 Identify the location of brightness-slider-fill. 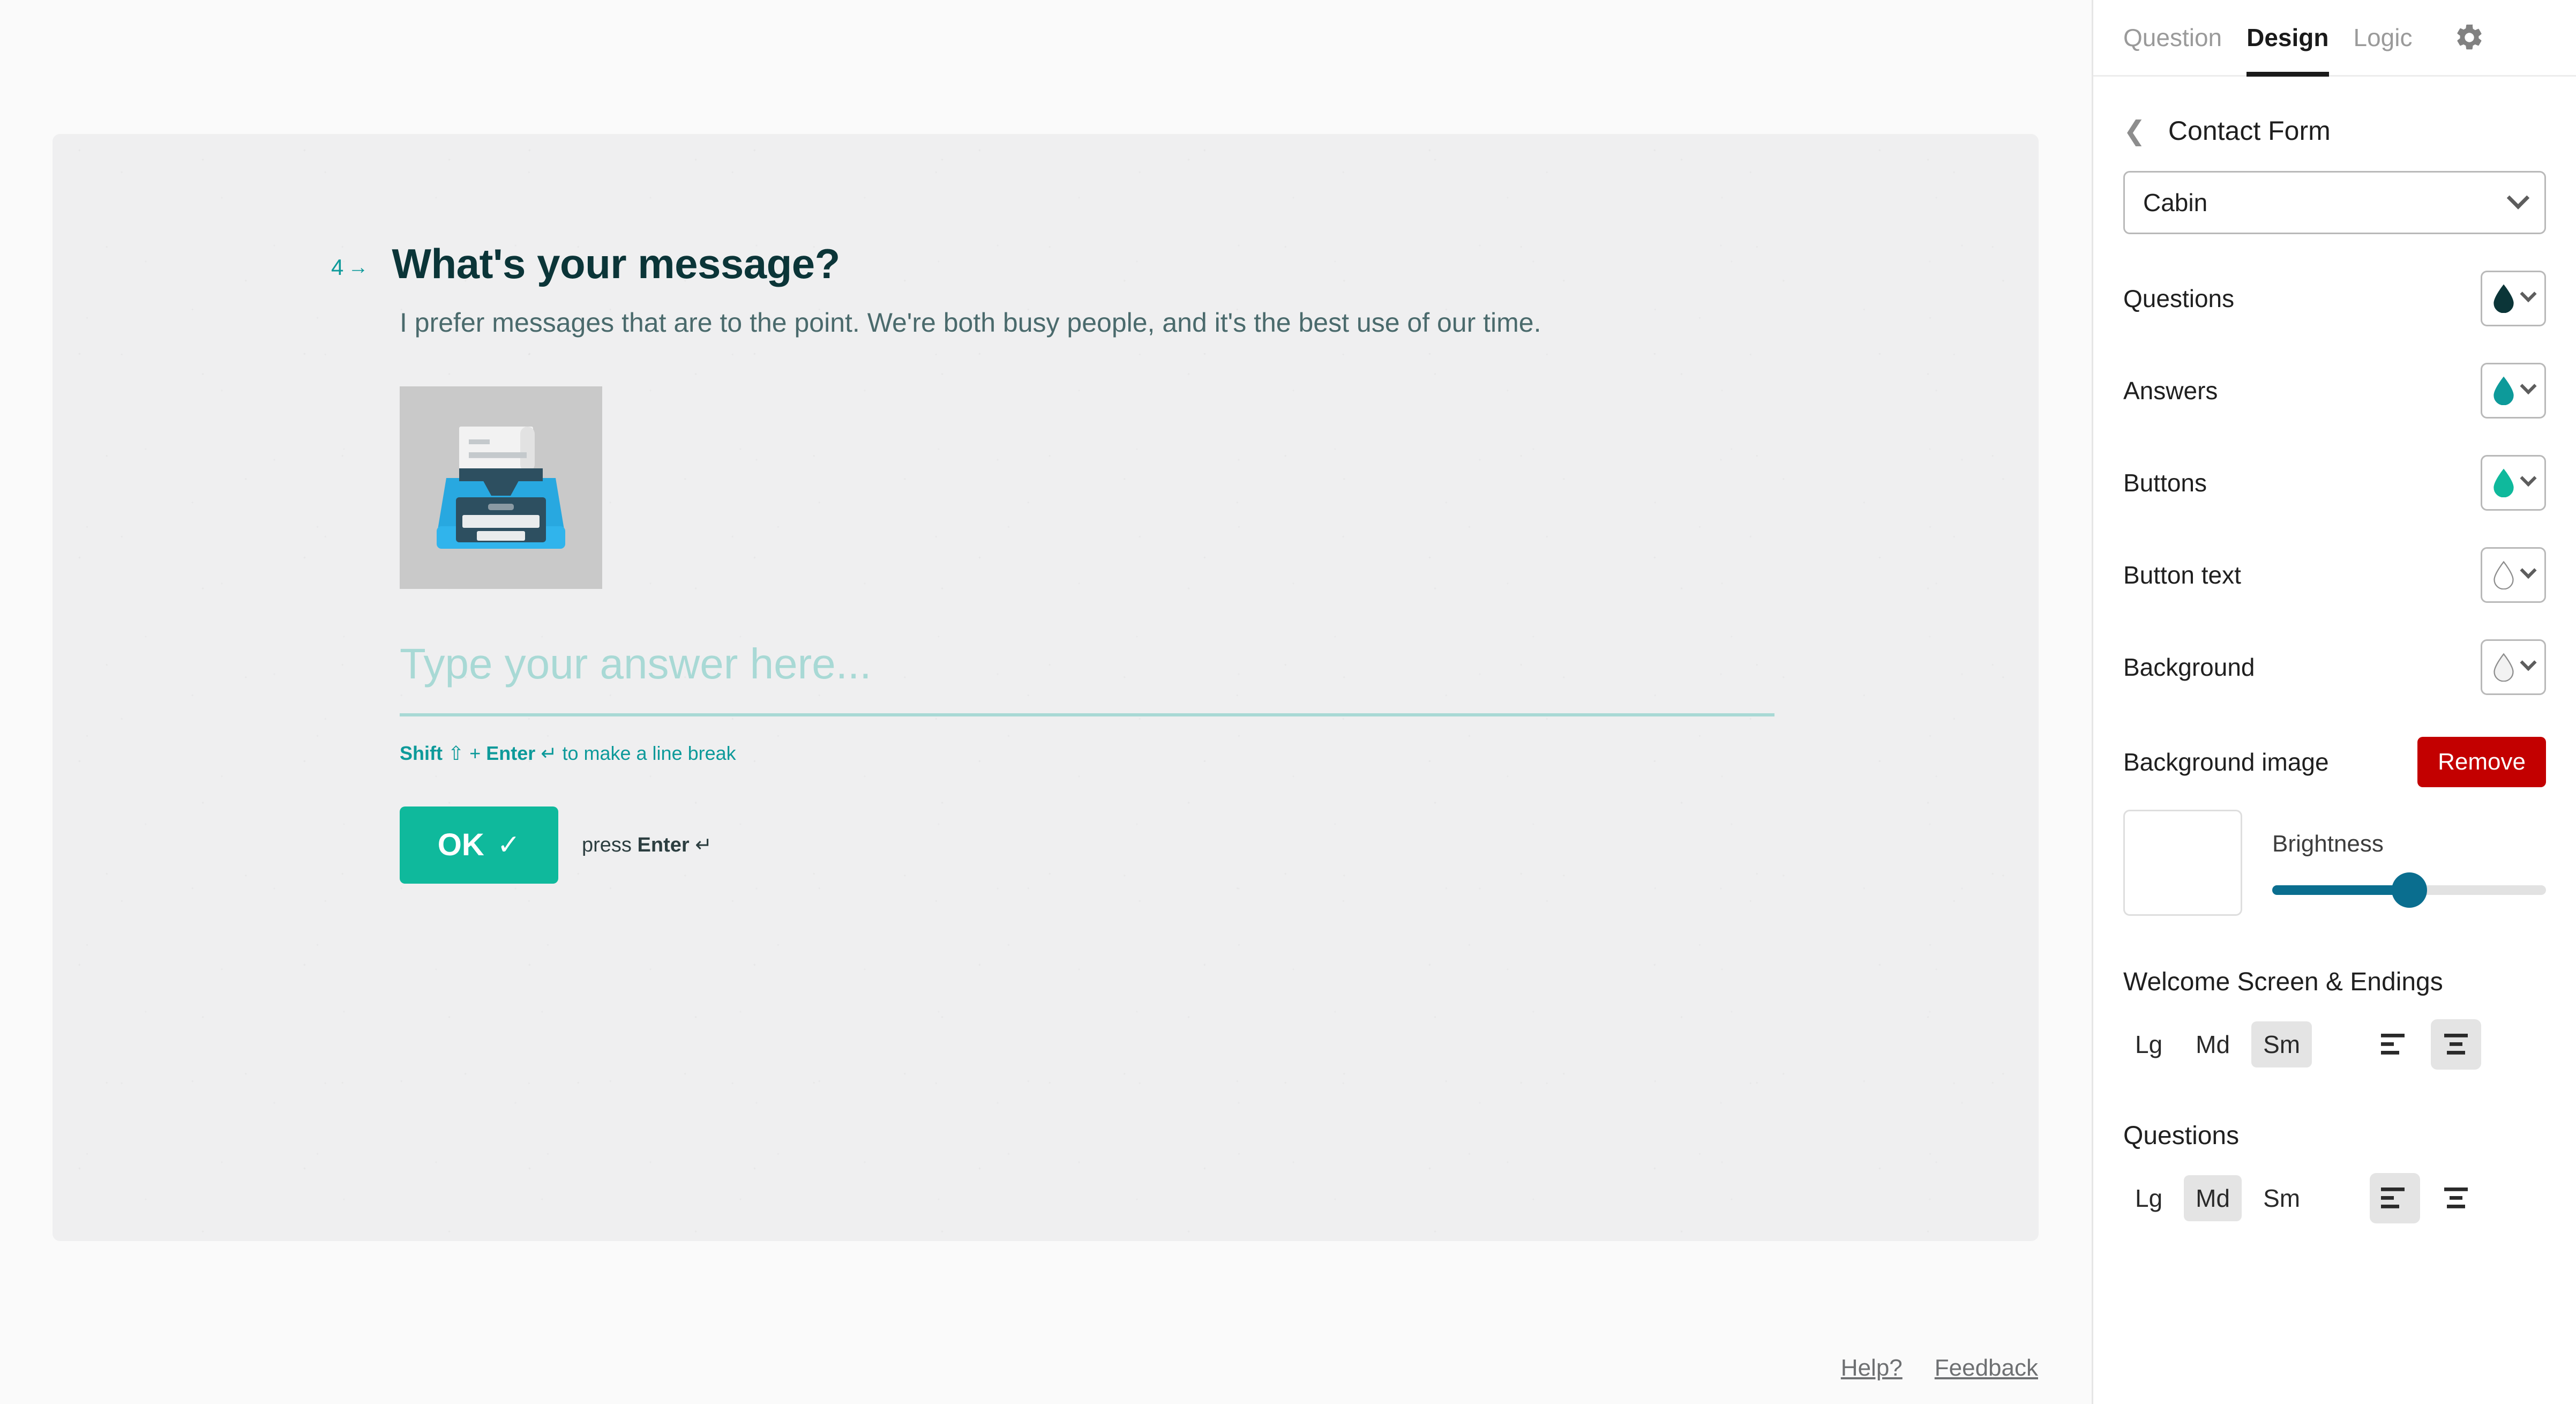
(2340, 890).